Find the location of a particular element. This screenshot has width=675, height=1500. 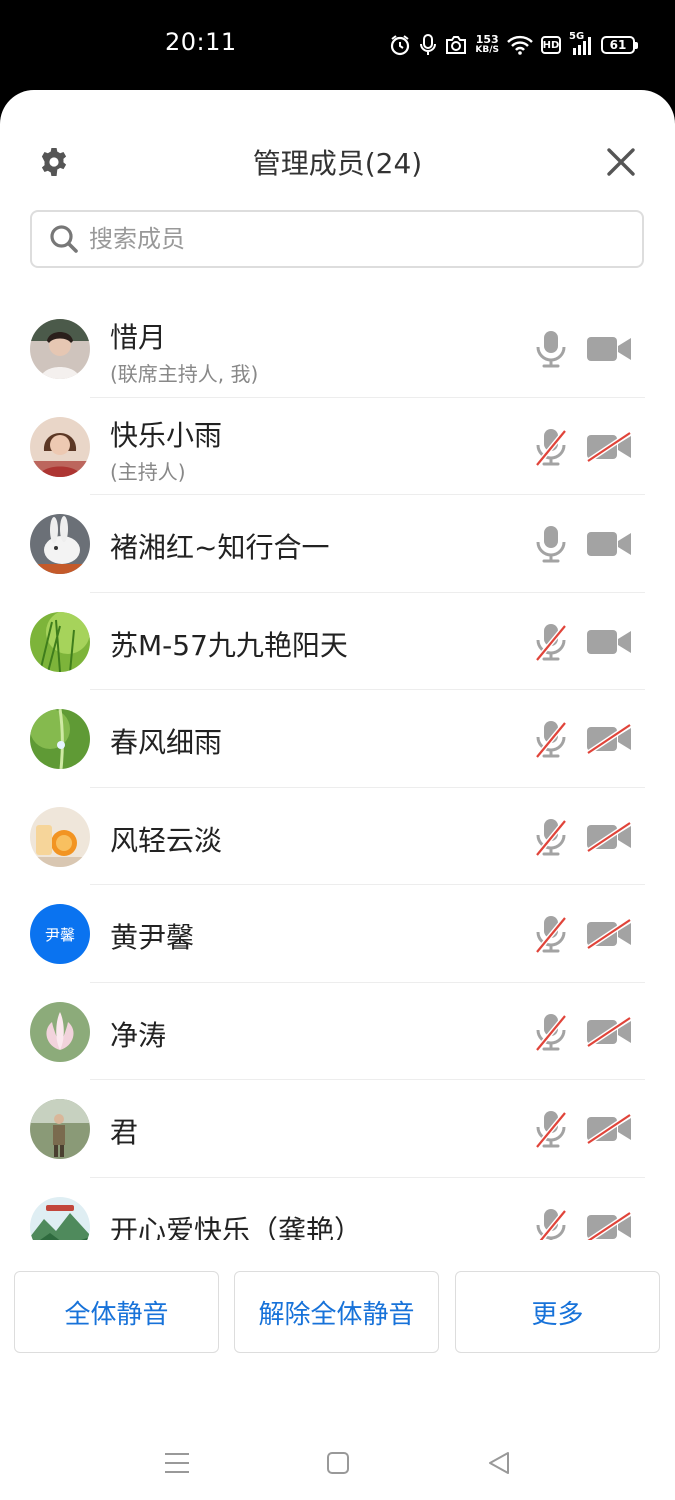

member-name: 春风细雨 is located at coordinates (166, 742).